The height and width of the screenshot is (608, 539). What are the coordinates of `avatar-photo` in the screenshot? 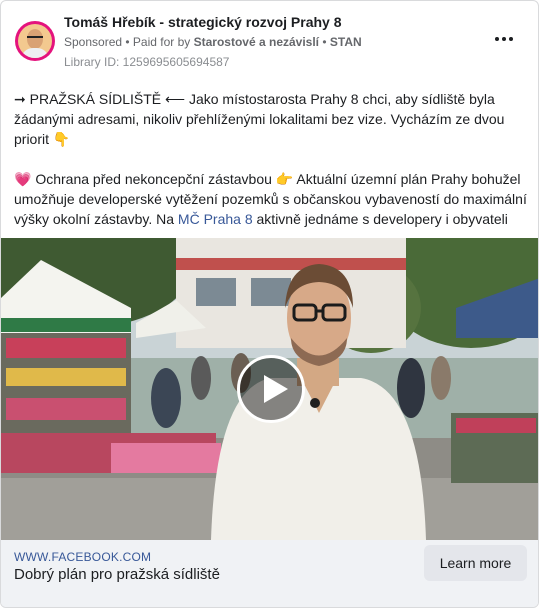 It's located at (35, 41).